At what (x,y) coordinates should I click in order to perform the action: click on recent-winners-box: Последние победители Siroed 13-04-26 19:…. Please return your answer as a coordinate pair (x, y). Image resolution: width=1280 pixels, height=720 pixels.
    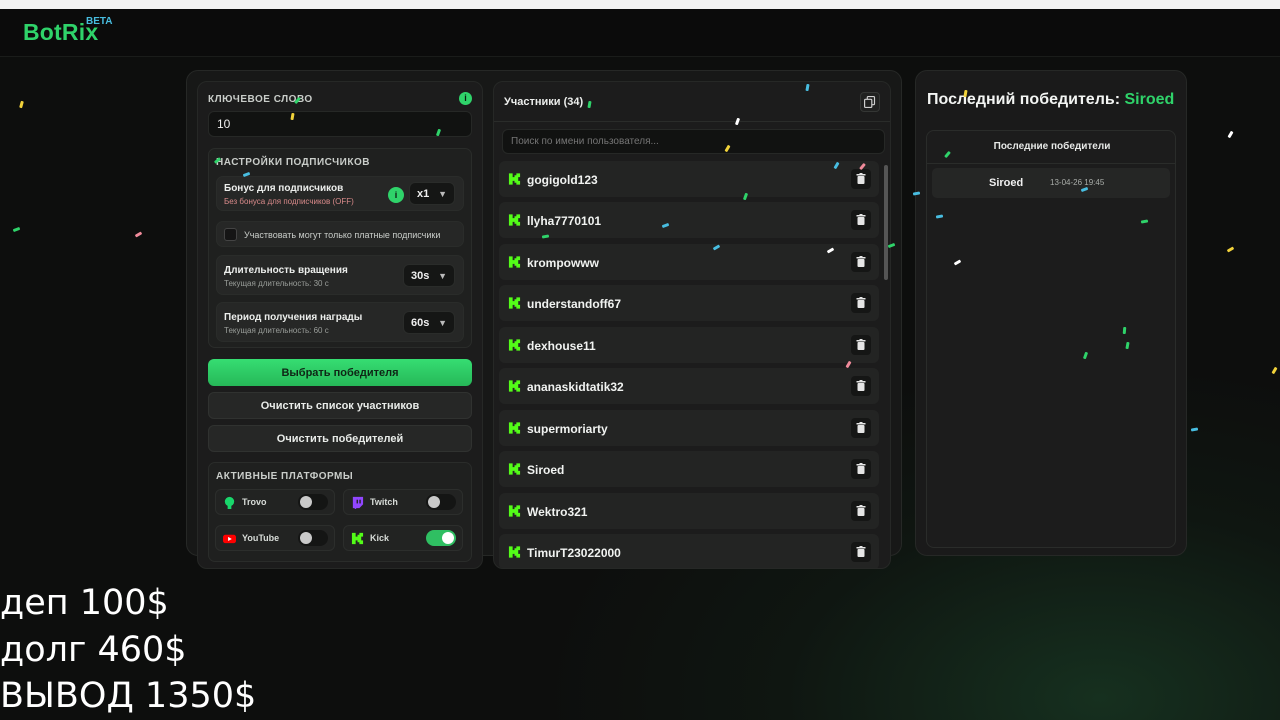
    Looking at the image, I should click on (1051, 339).